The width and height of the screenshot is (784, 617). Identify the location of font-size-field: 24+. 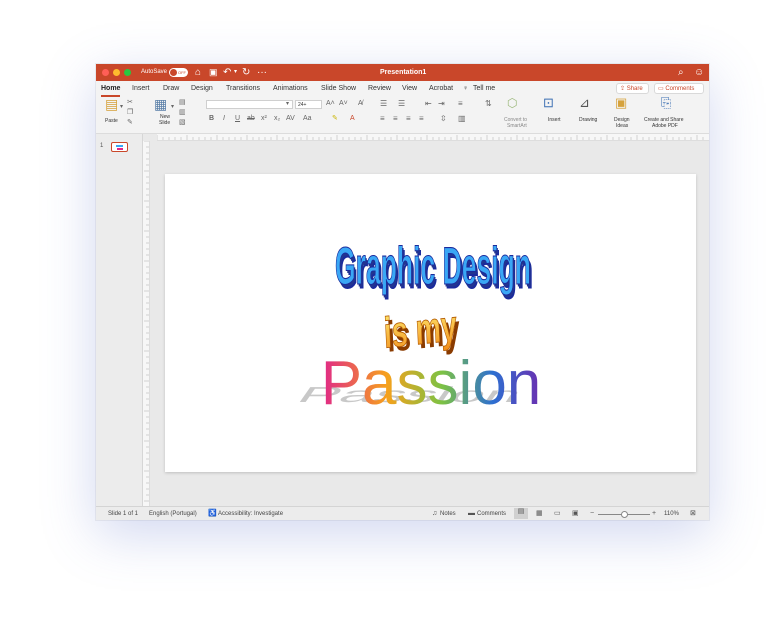
(308, 104).